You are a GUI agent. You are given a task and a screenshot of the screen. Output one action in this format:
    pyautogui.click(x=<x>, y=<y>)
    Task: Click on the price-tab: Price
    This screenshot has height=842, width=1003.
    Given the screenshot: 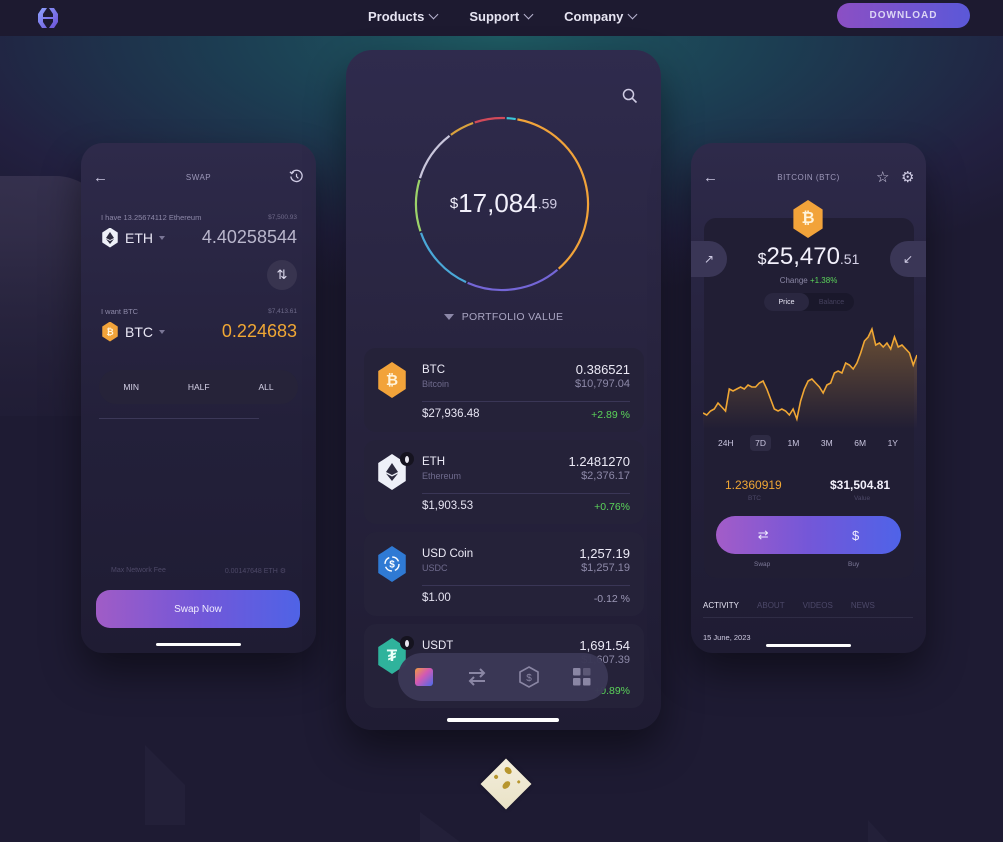 What is the action you would take?
    pyautogui.click(x=786, y=302)
    